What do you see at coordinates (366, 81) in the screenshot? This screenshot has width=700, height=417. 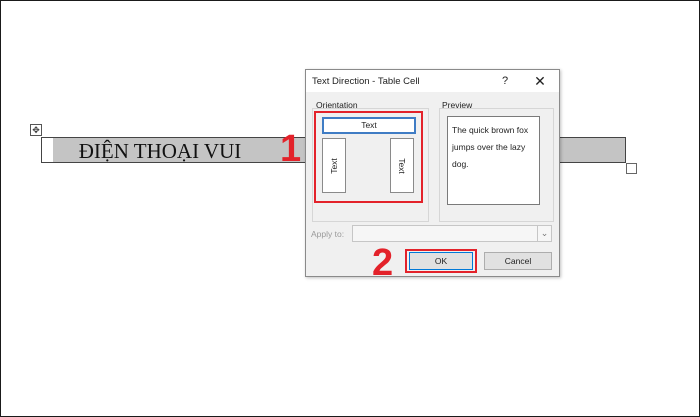 I see `dialog-title: Text Direction - Table Cell` at bounding box center [366, 81].